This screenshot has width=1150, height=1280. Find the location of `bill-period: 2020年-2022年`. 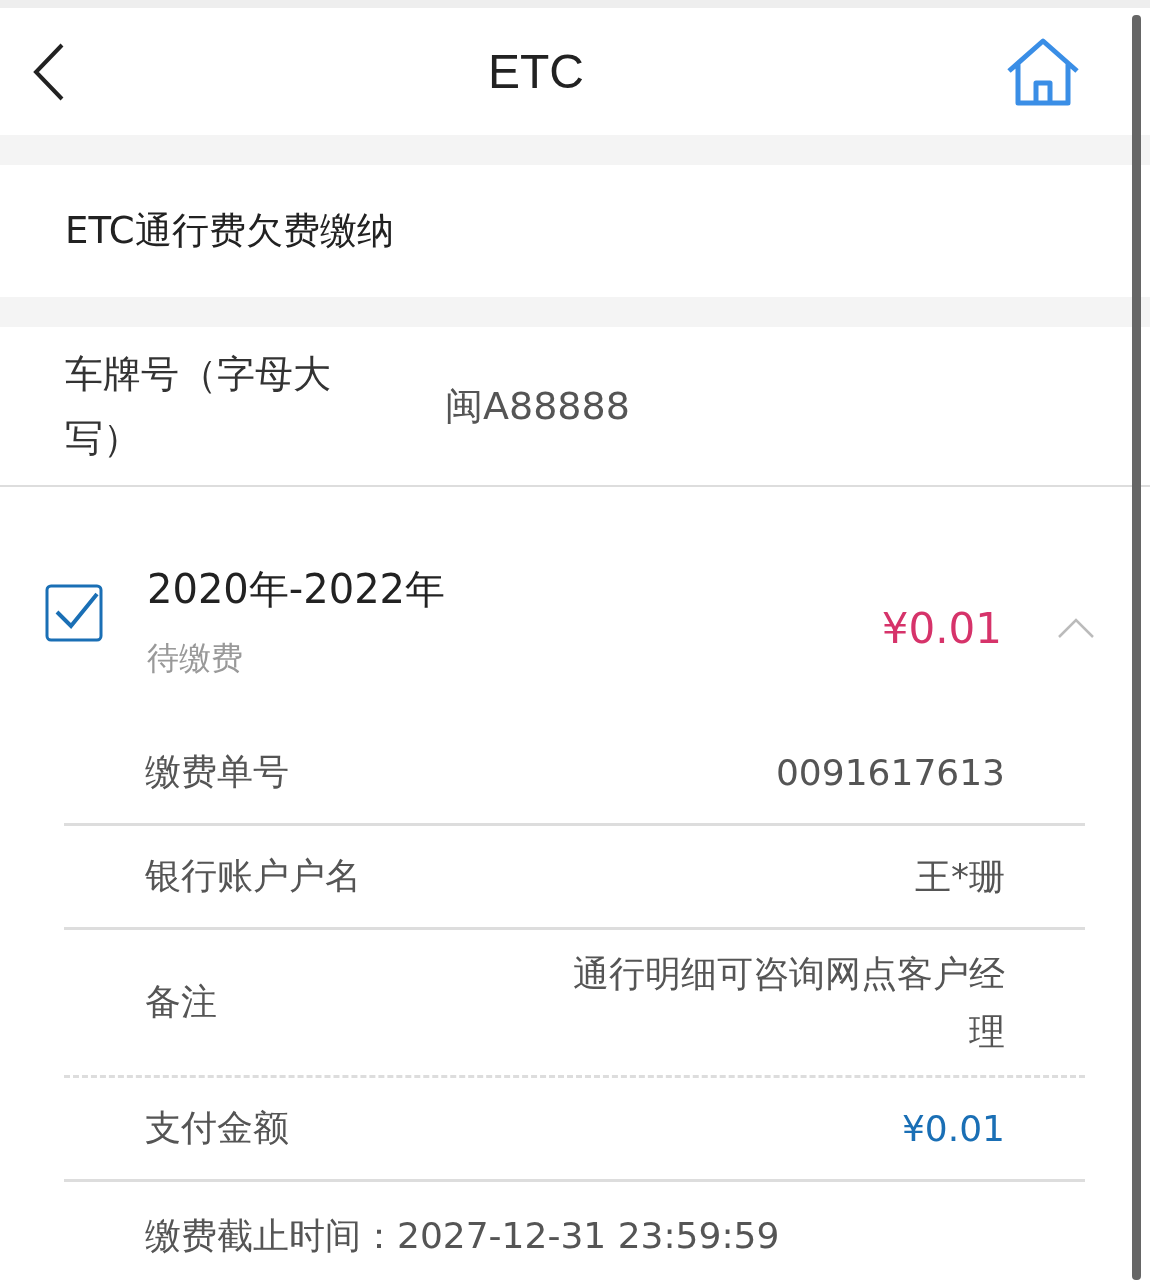

bill-period: 2020年-2022年 is located at coordinates (297, 589).